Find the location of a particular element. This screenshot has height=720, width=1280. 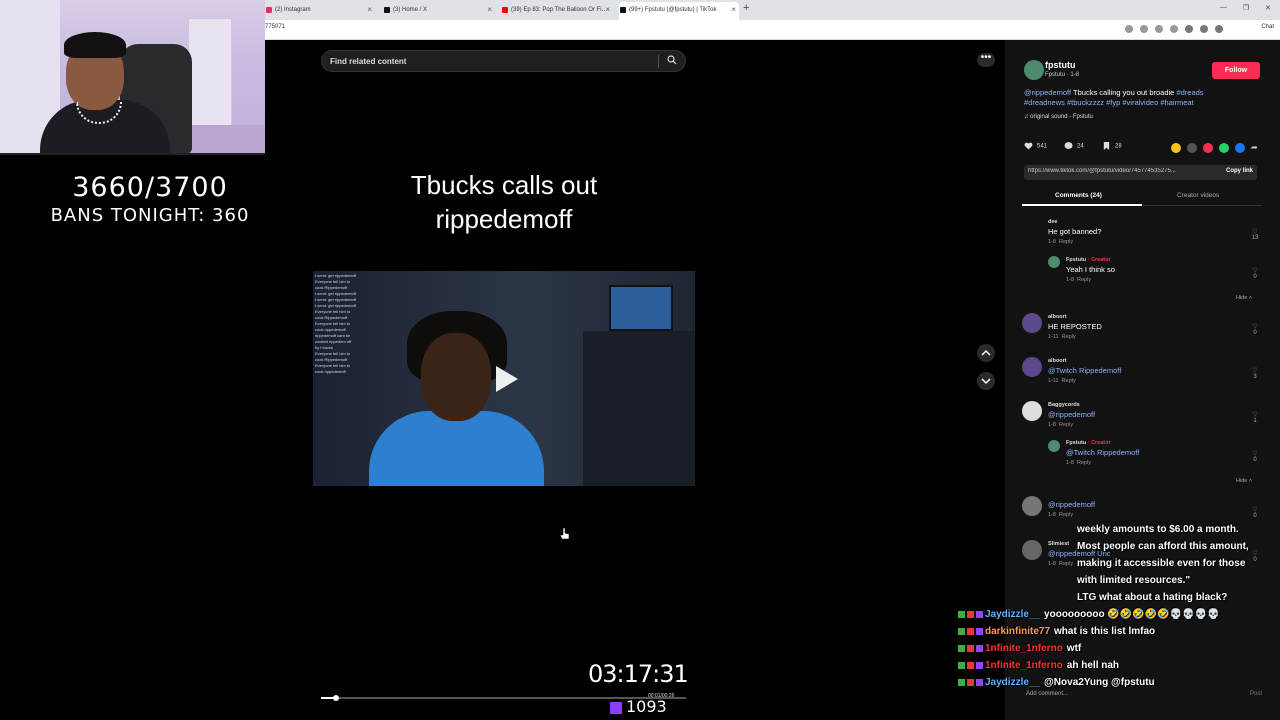

post-button: Post is located at coordinates (1256, 694).